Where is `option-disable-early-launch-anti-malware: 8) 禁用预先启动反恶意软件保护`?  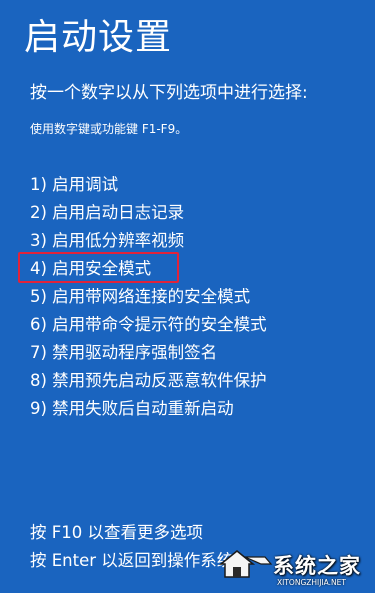
option-disable-early-launch-anti-malware: 8) 禁用预先启动反恶意软件保护 is located at coordinates (195, 384).